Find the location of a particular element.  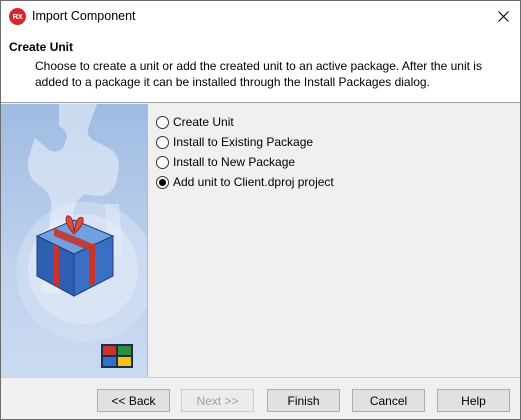

title-bar: RX Import Component is located at coordinates (260, 16).